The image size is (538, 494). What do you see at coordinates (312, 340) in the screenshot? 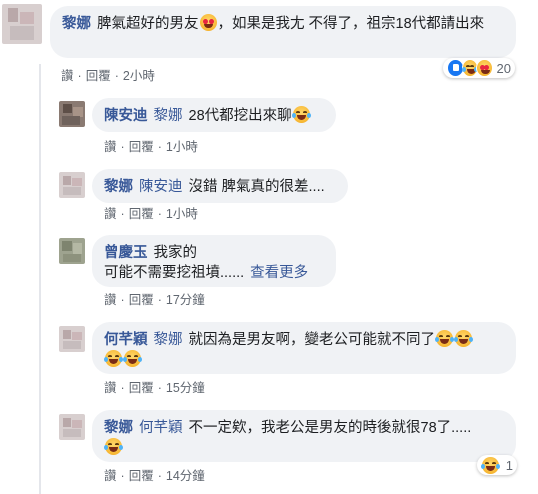
I see `comment-text: 就因為是男友啊，變老公可能就不同了` at bounding box center [312, 340].